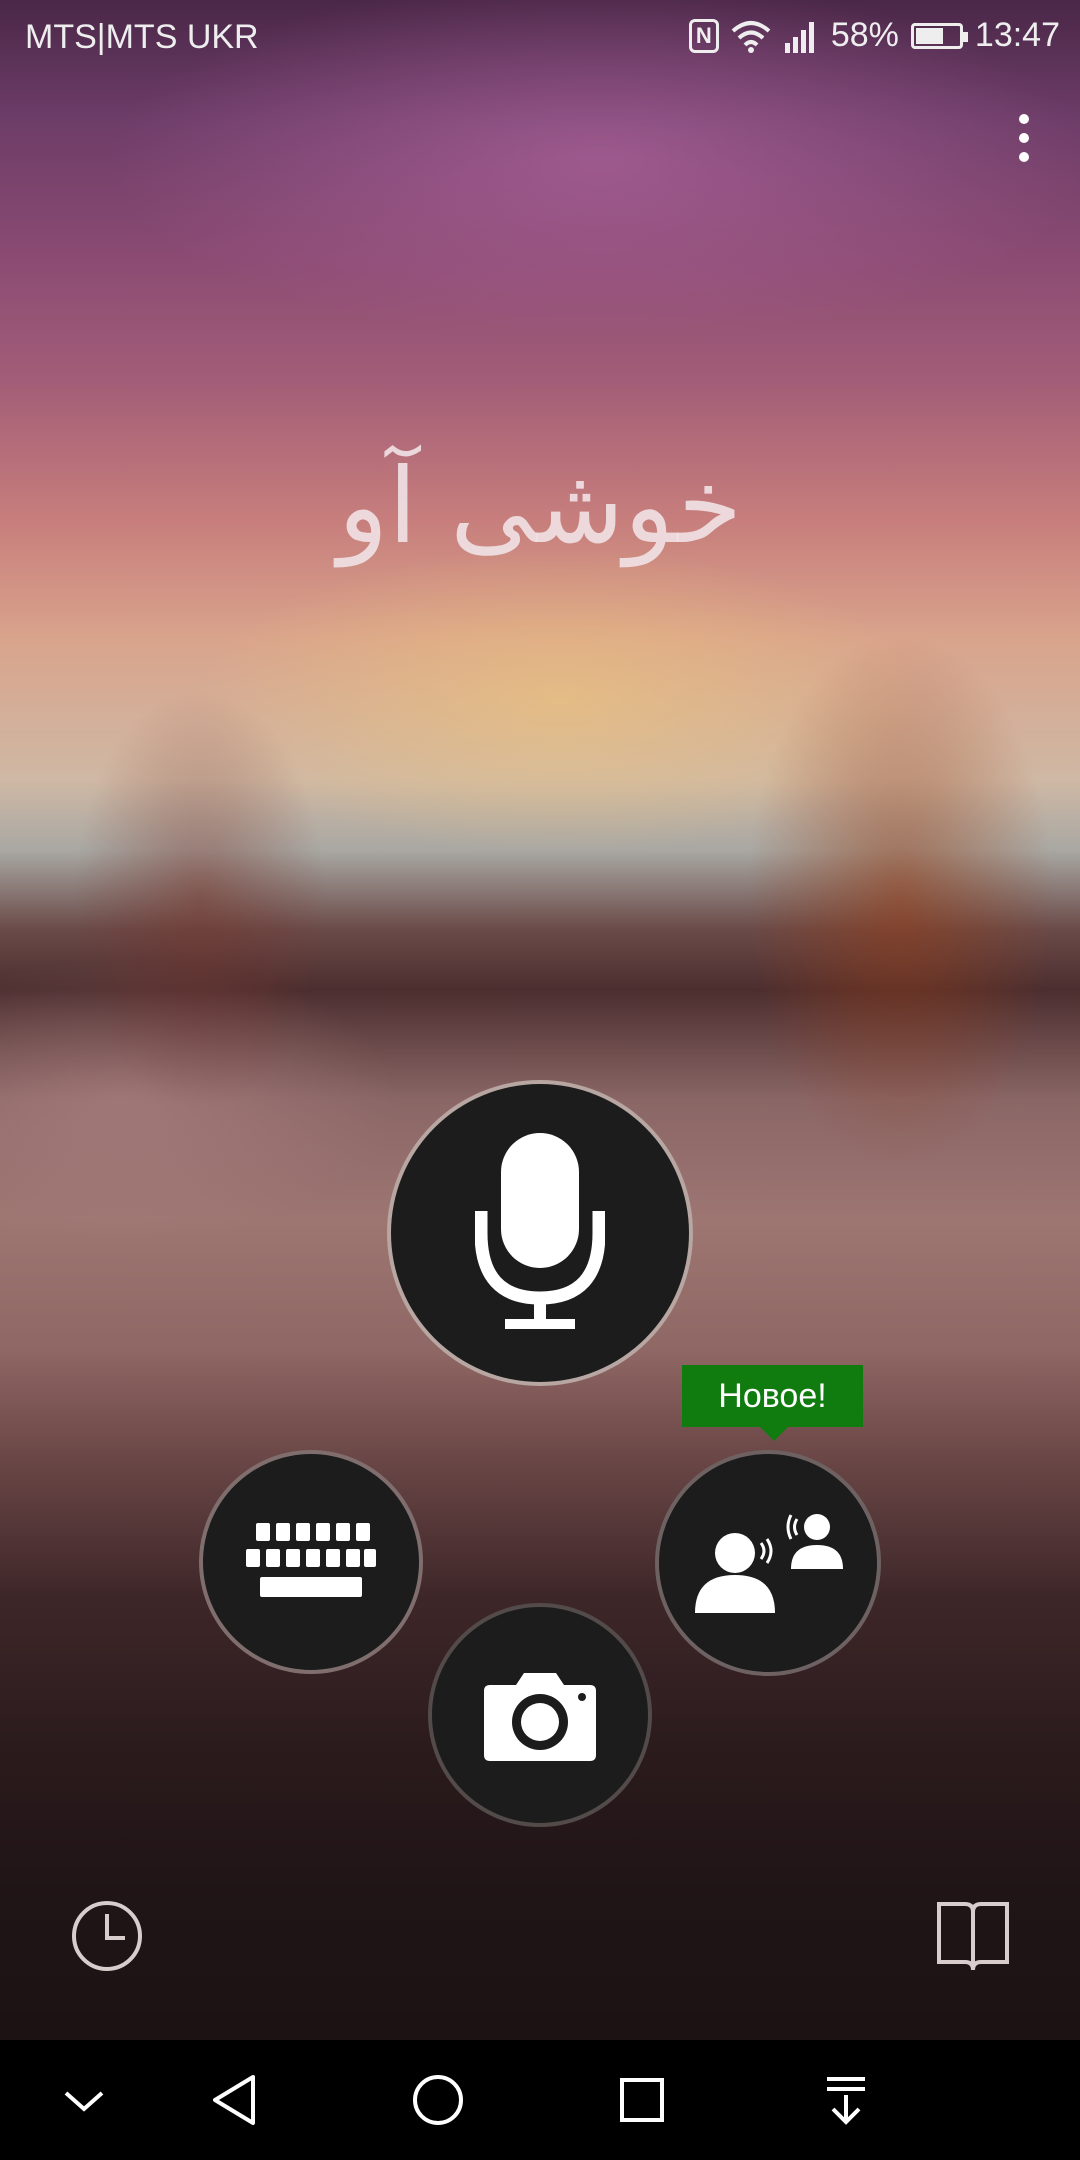  What do you see at coordinates (539, 506) in the screenshot?
I see `greeting-phrase: خوشی آو` at bounding box center [539, 506].